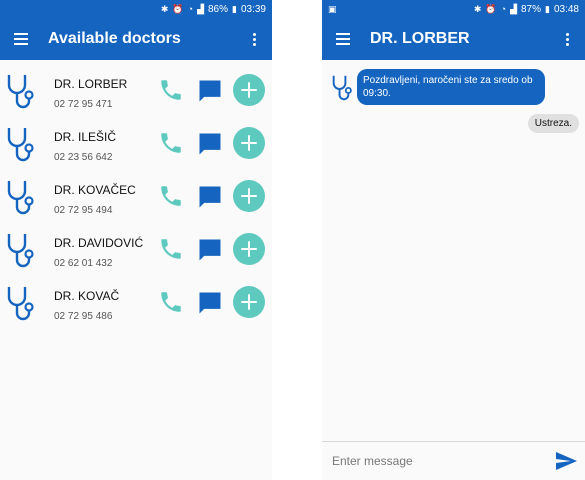  I want to click on gallery-notification-icon: ▣, so click(332, 8).